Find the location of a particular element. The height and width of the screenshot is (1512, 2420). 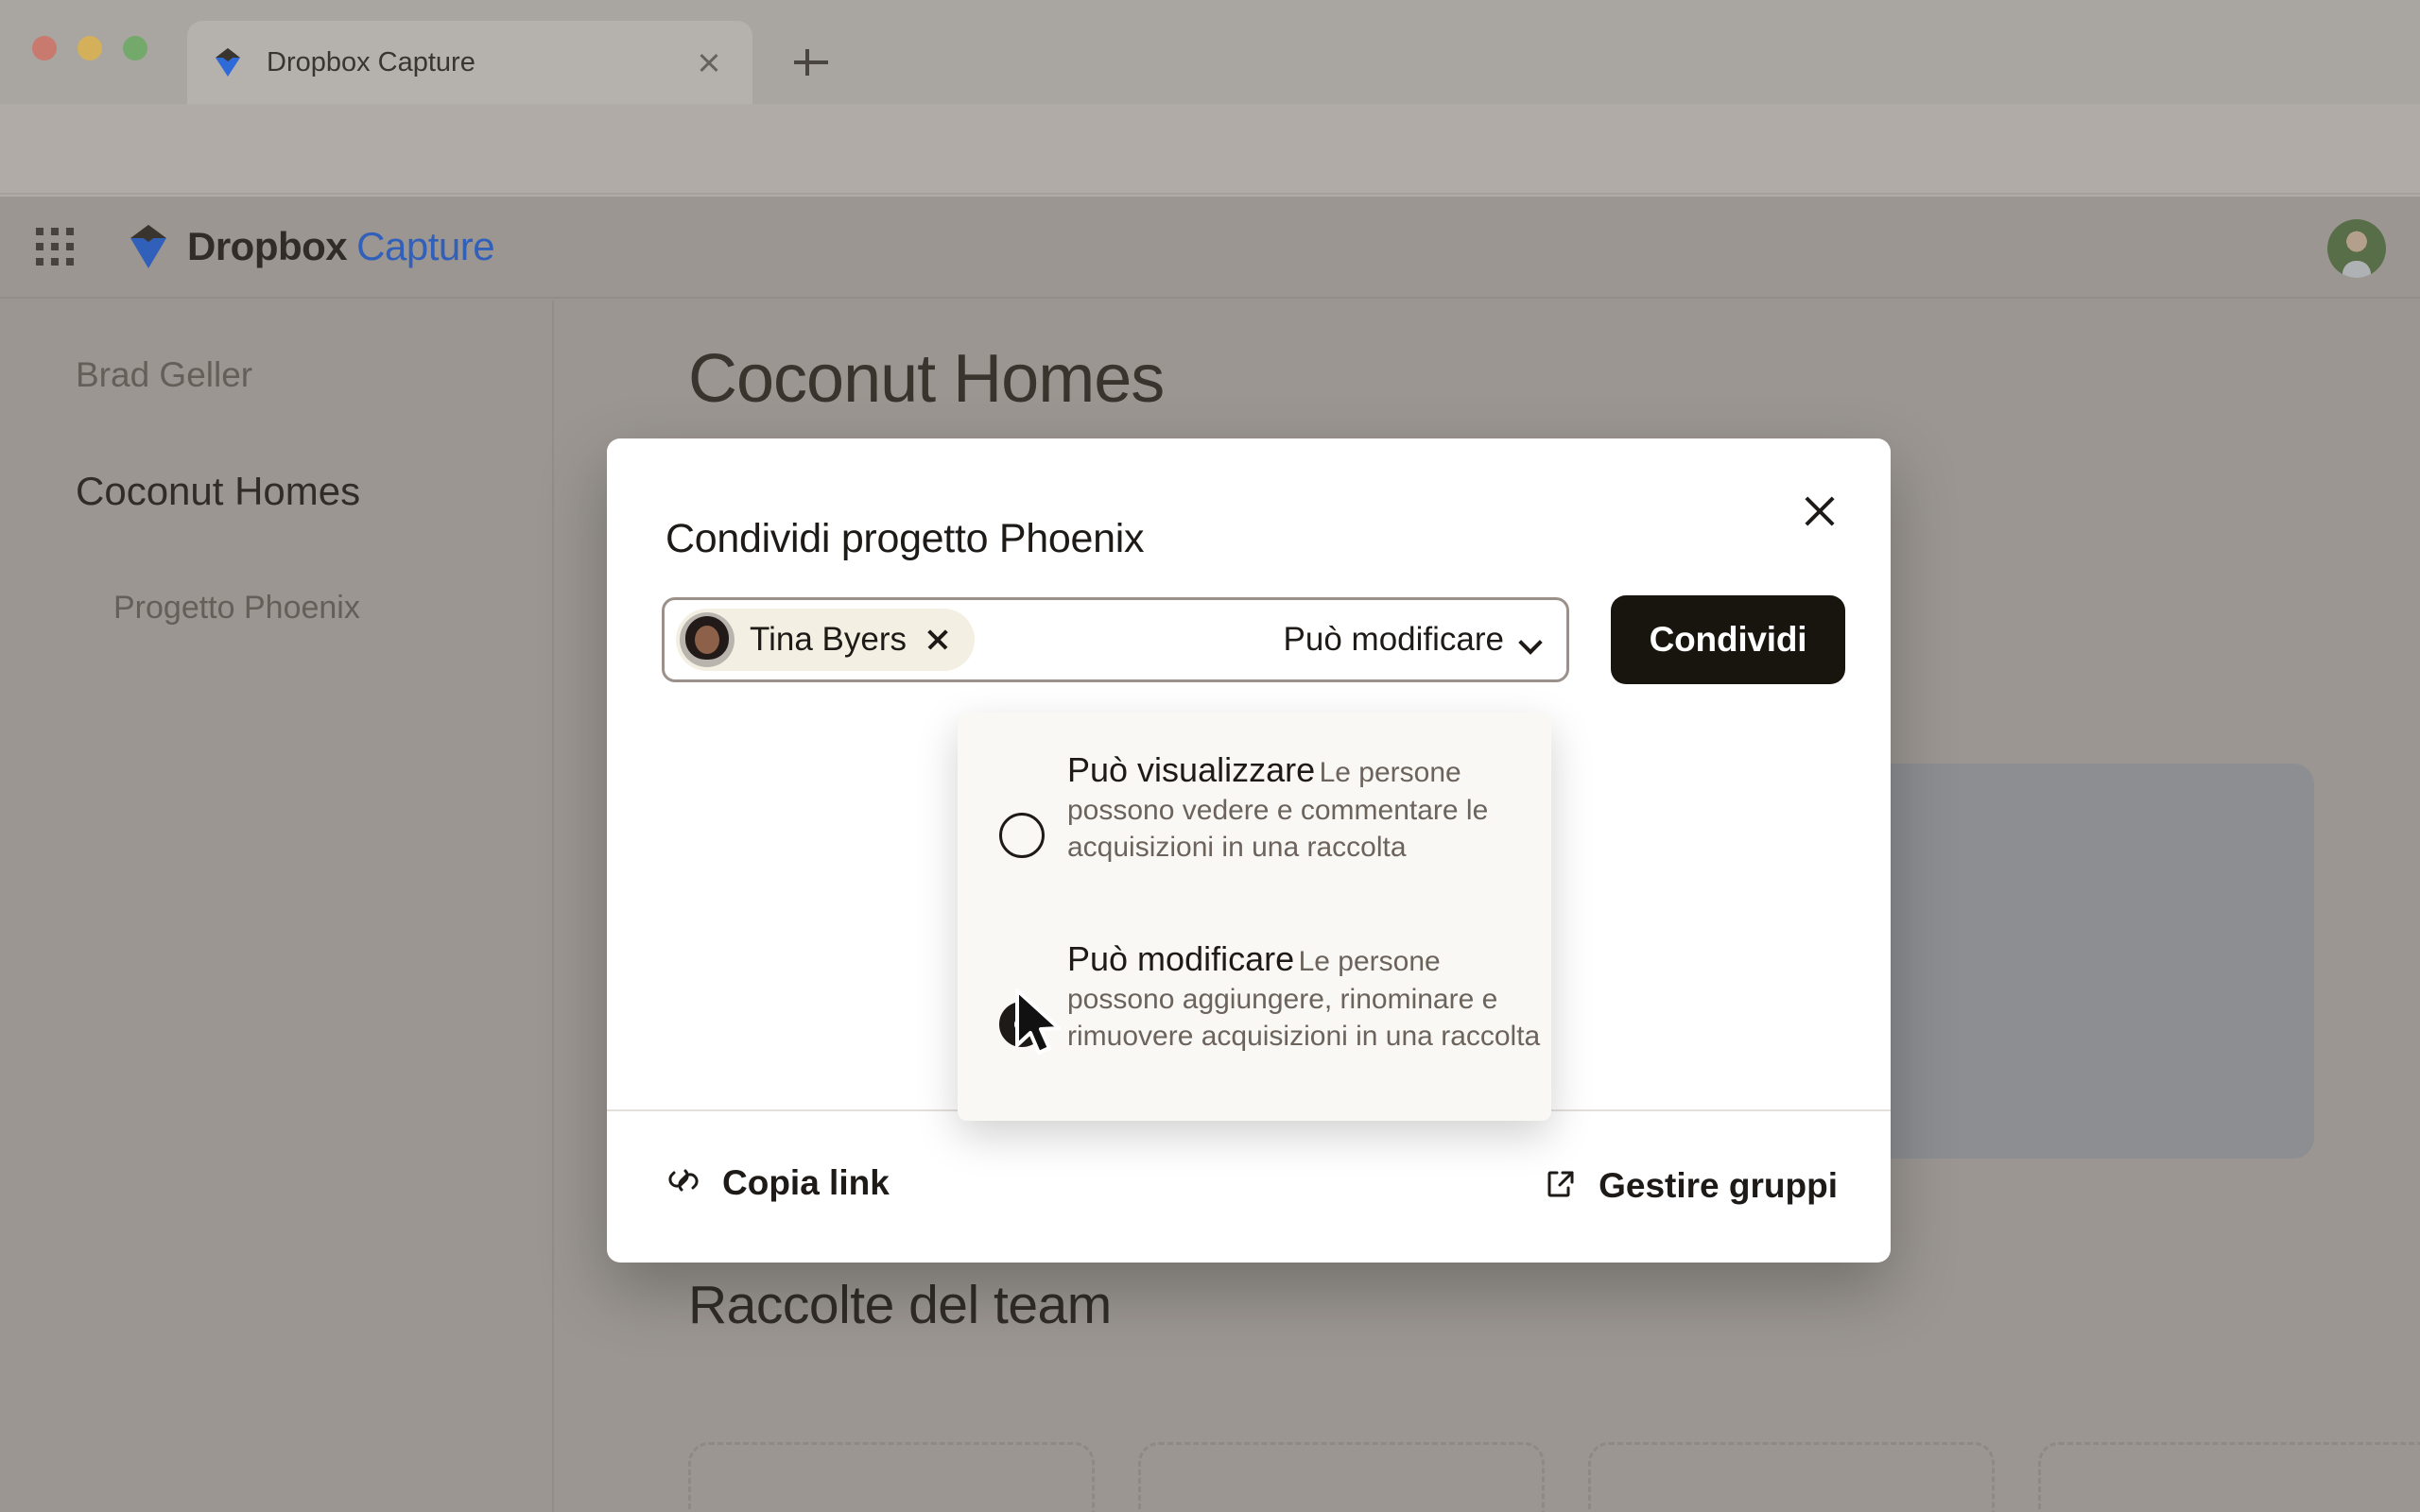

close-window-button is located at coordinates (44, 48).